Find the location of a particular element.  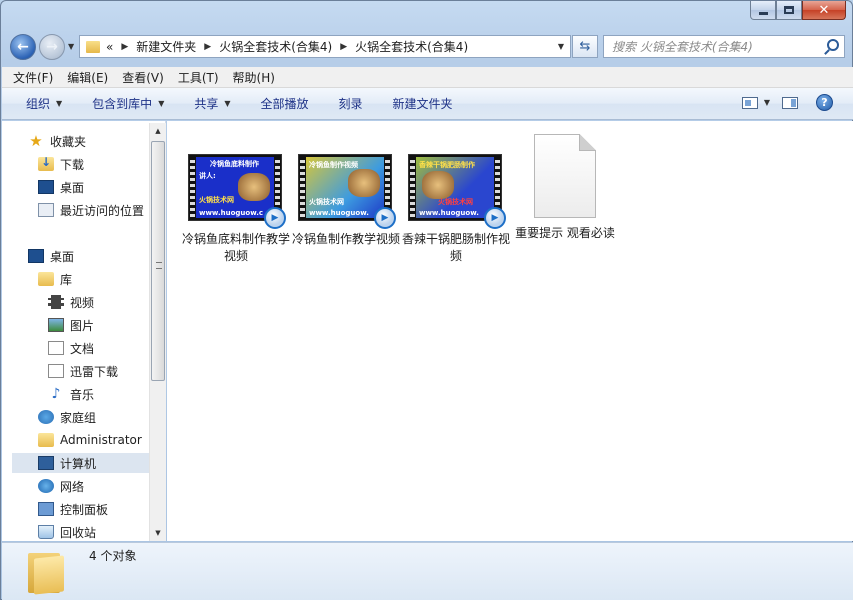

nav-pictures: 图片 is located at coordinates (71, 325).